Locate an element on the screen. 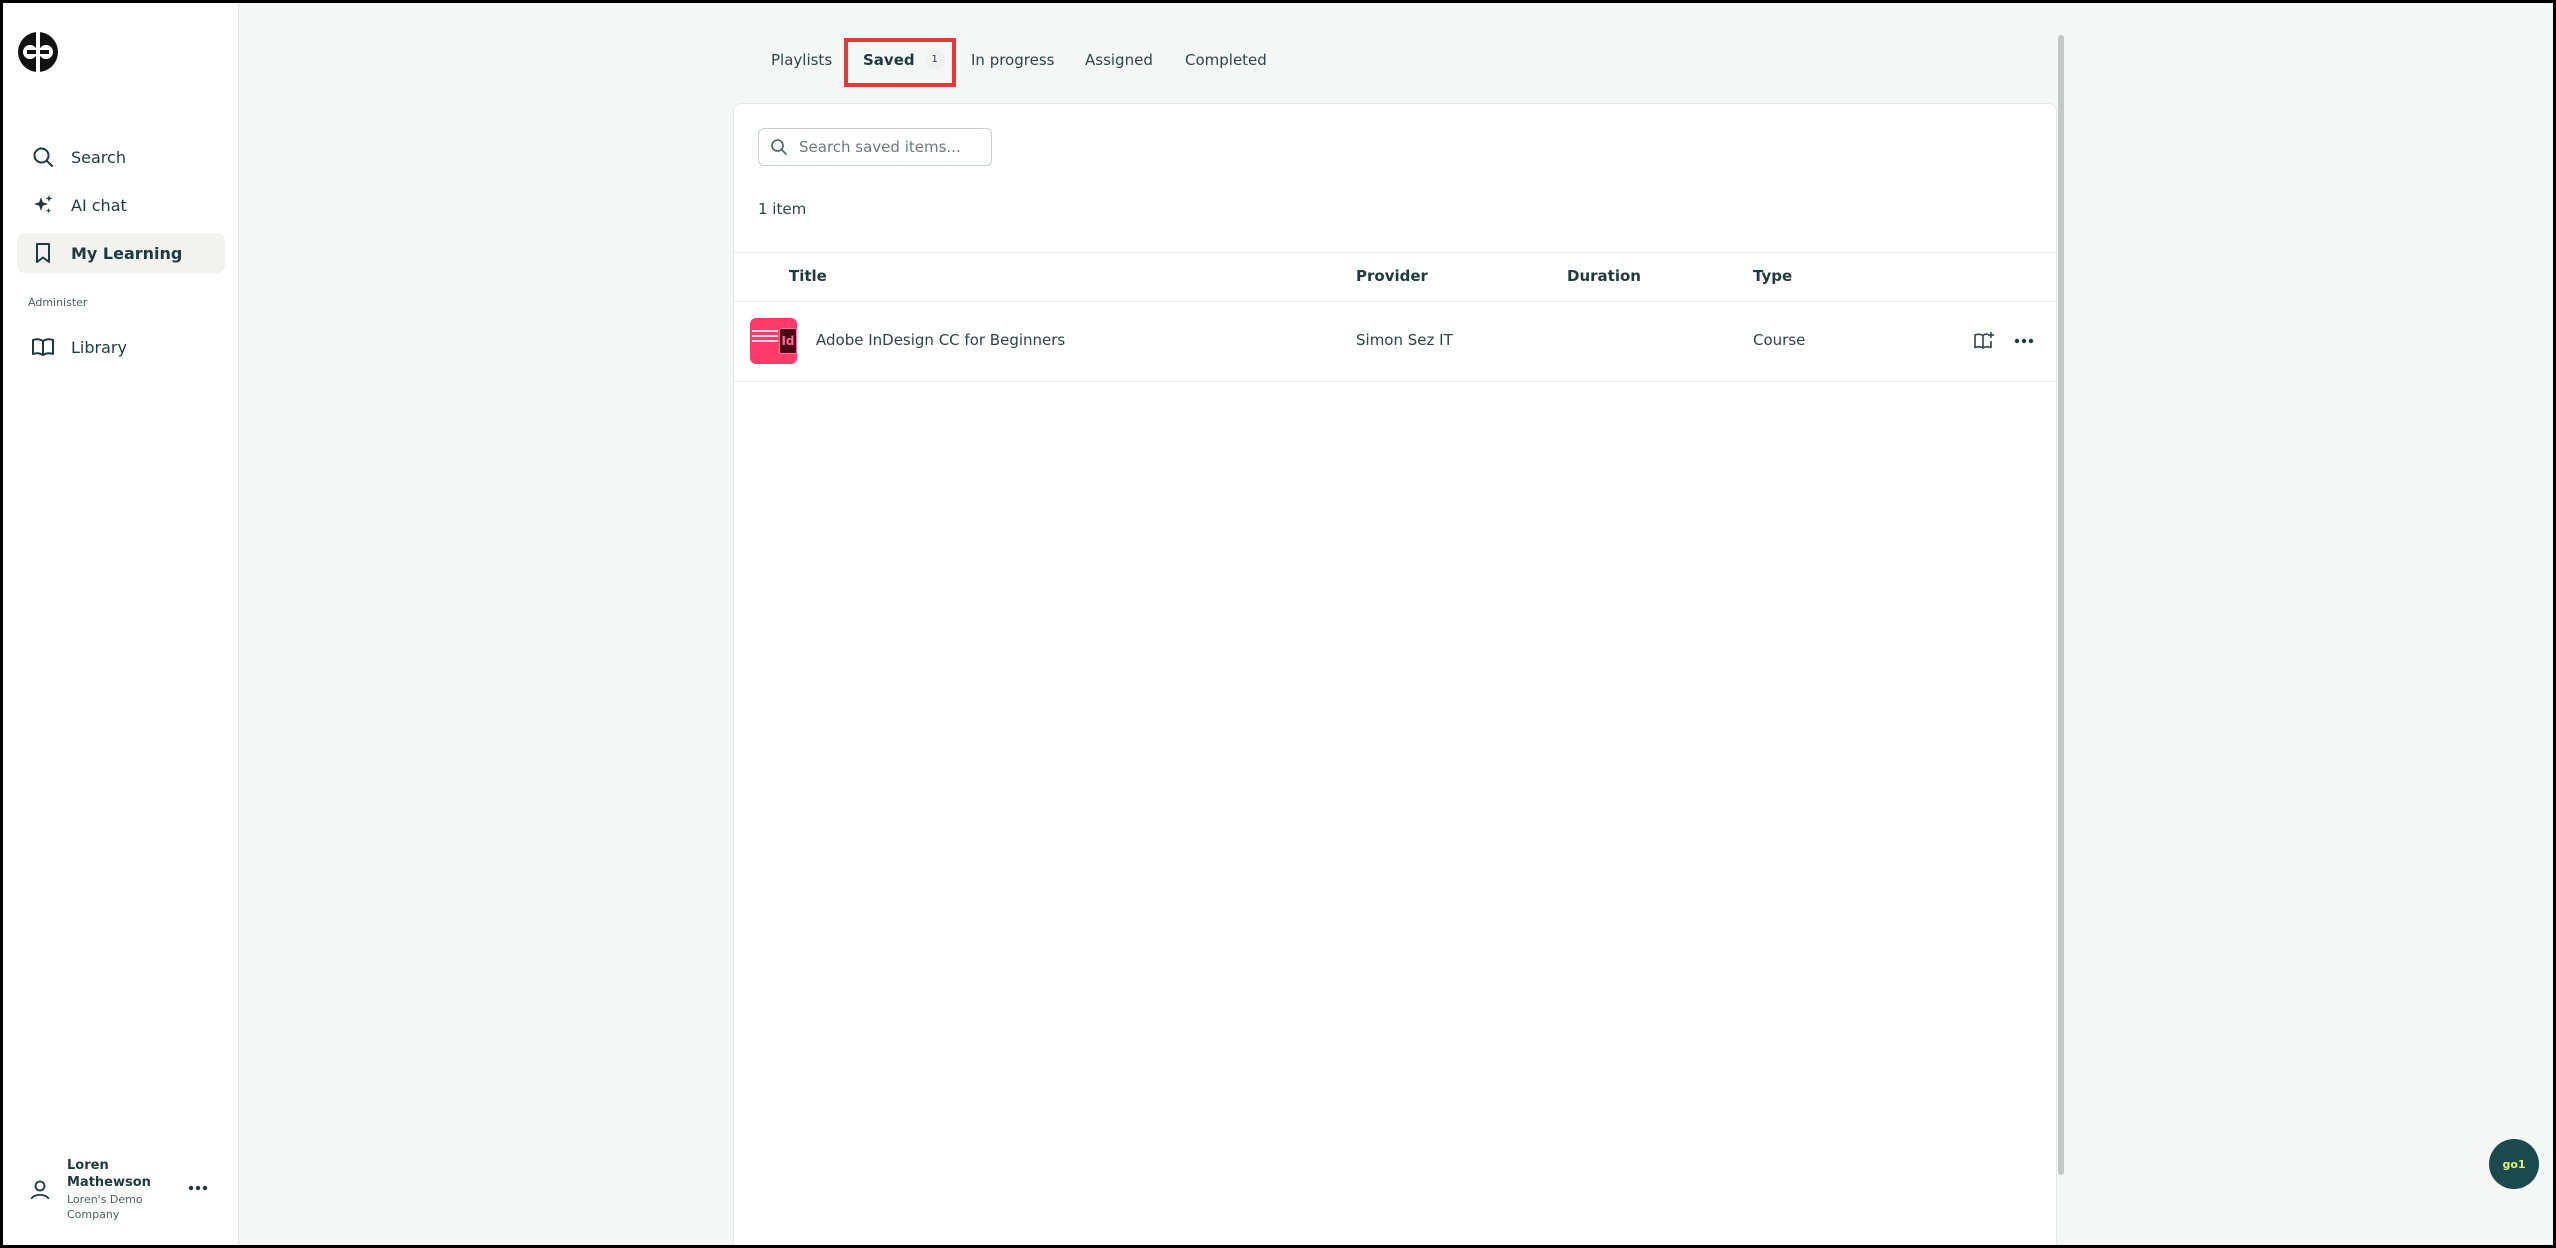  user-profile: Loren Mathewson Loren's Demo Company is located at coordinates (120, 1200).